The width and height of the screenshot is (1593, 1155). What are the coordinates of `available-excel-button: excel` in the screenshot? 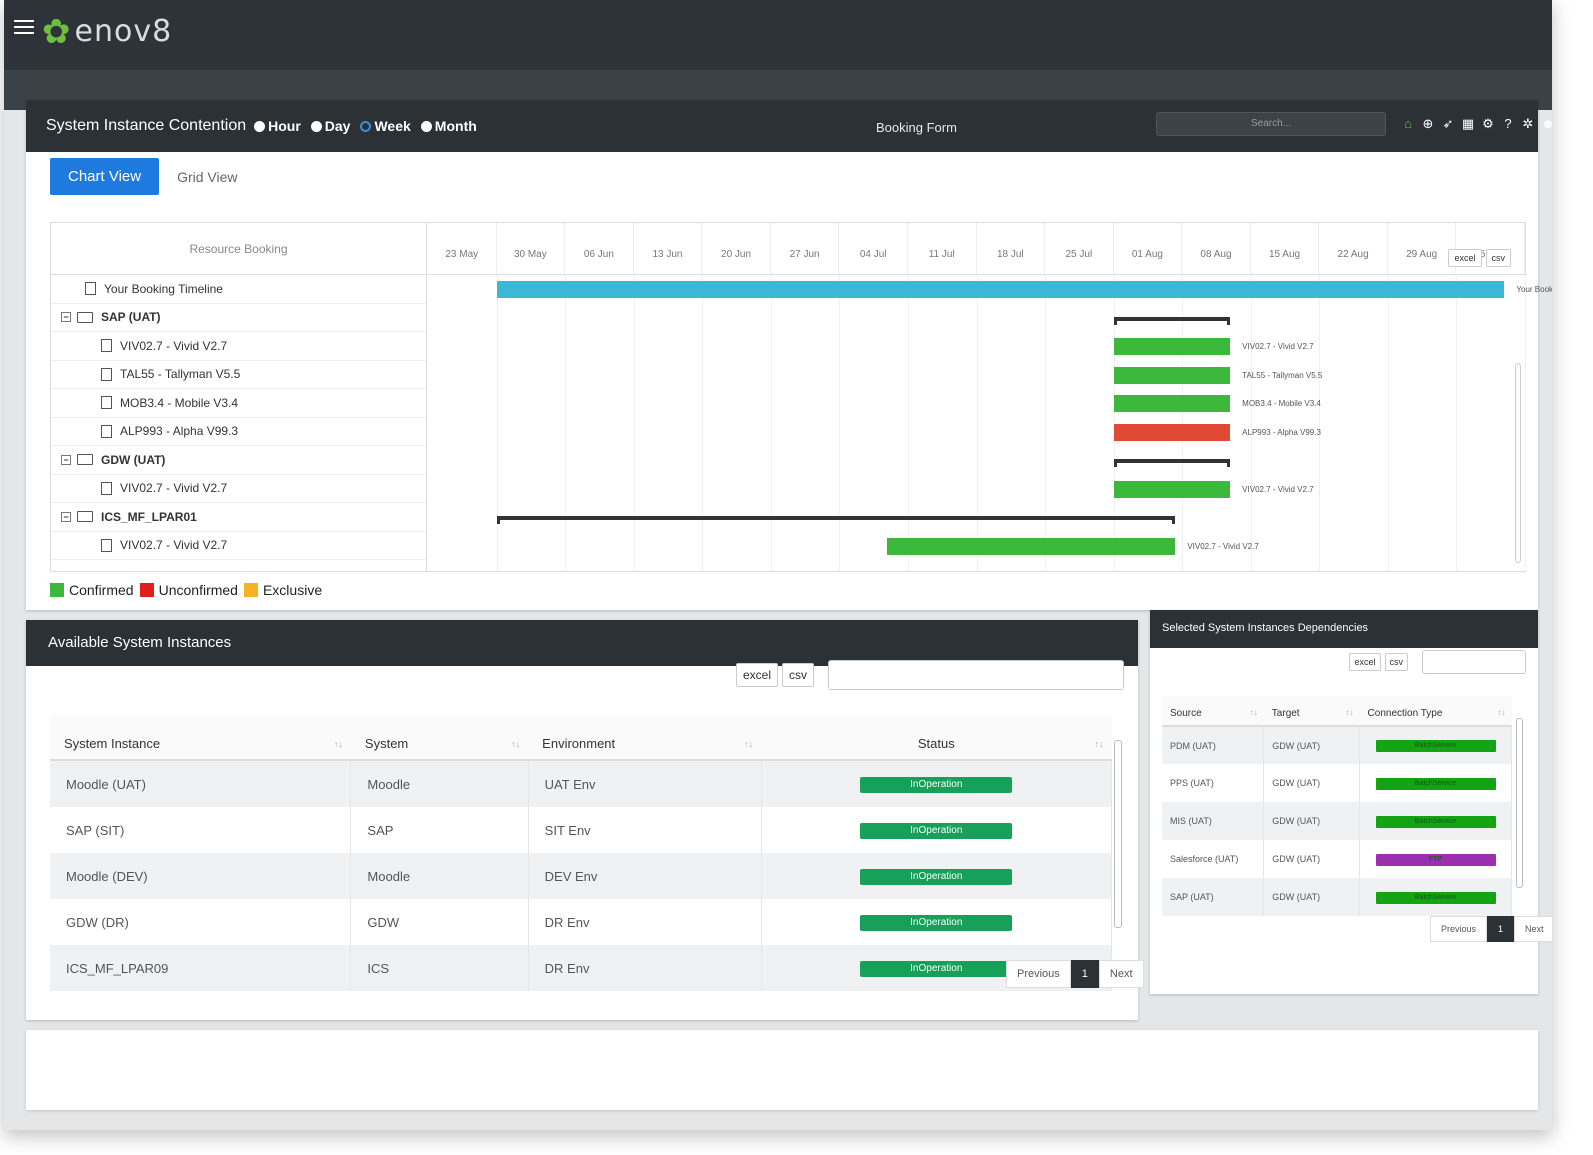 It's located at (756, 675).